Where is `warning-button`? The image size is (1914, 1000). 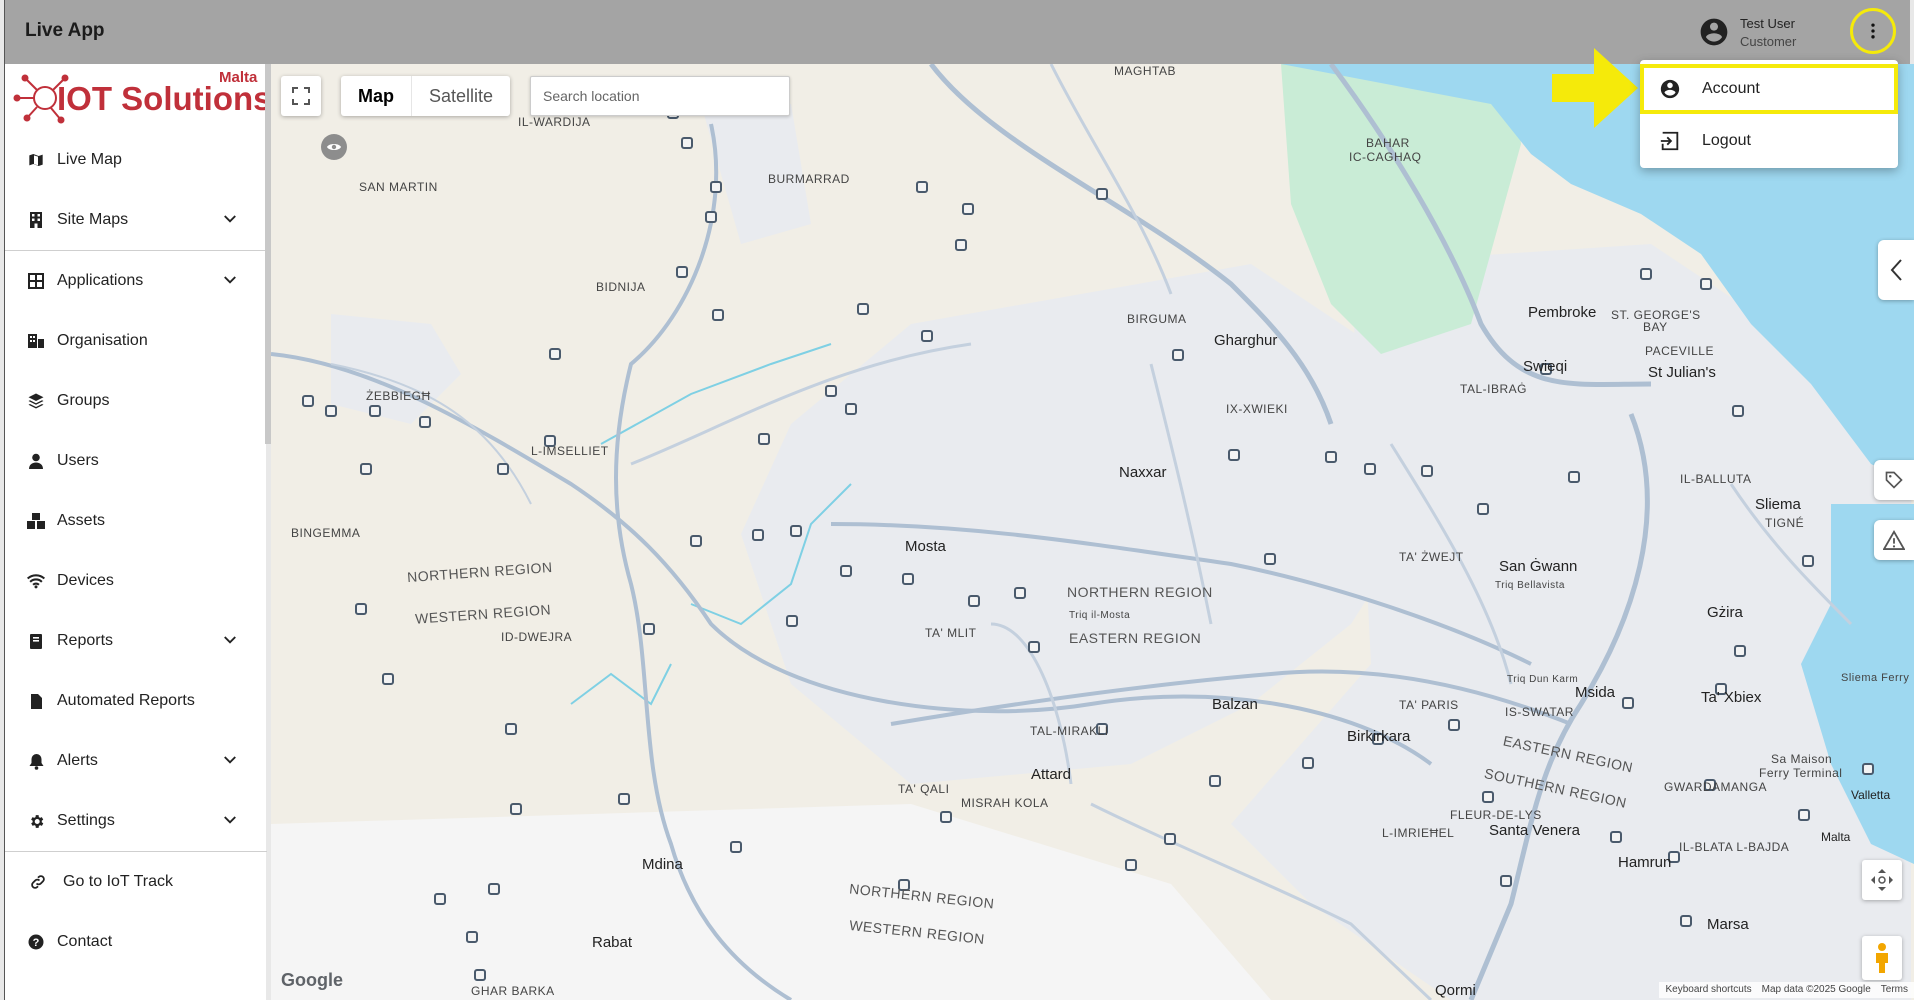
warning-button is located at coordinates (1894, 540).